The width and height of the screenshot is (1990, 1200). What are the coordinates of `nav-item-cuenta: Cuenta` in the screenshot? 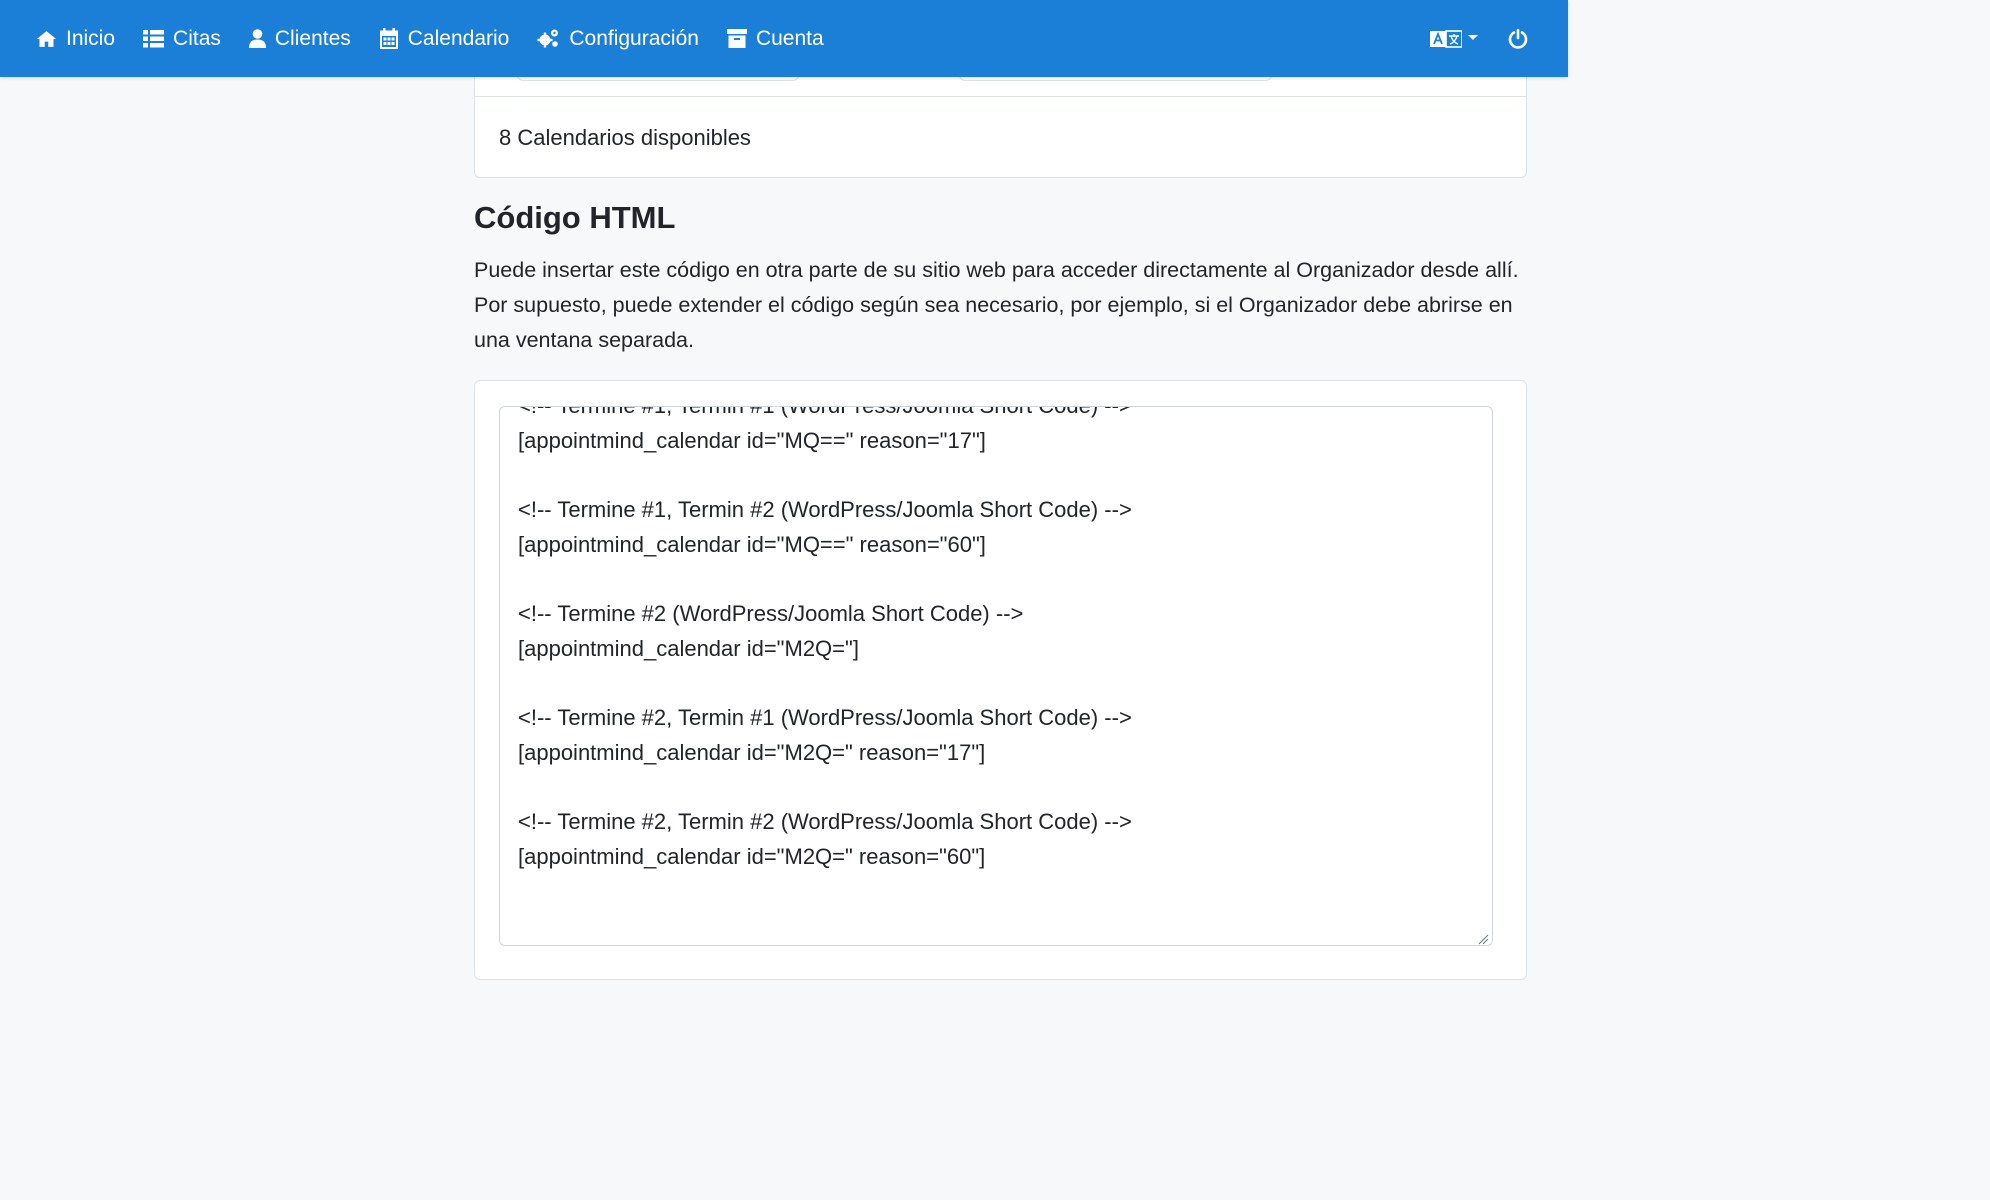 It's located at (775, 39).